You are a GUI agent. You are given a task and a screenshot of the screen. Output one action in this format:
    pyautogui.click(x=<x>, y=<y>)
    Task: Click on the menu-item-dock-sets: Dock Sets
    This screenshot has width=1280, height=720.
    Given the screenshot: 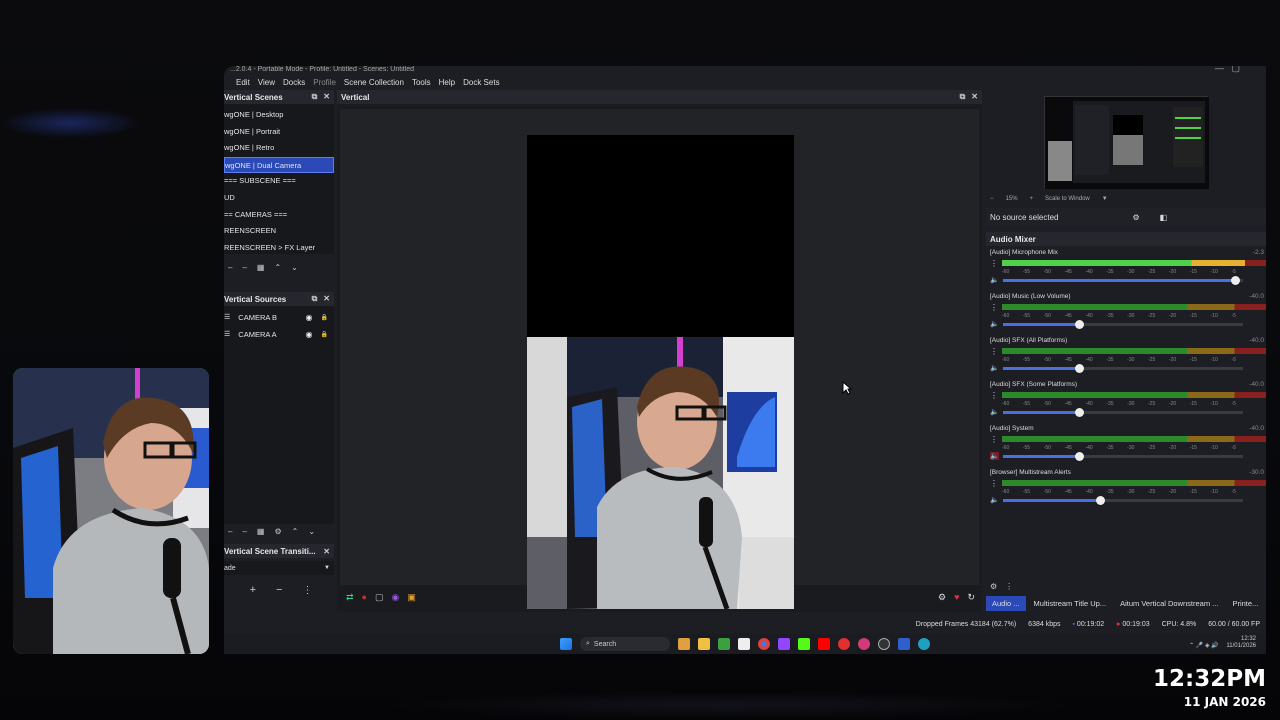 What is the action you would take?
    pyautogui.click(x=481, y=82)
    